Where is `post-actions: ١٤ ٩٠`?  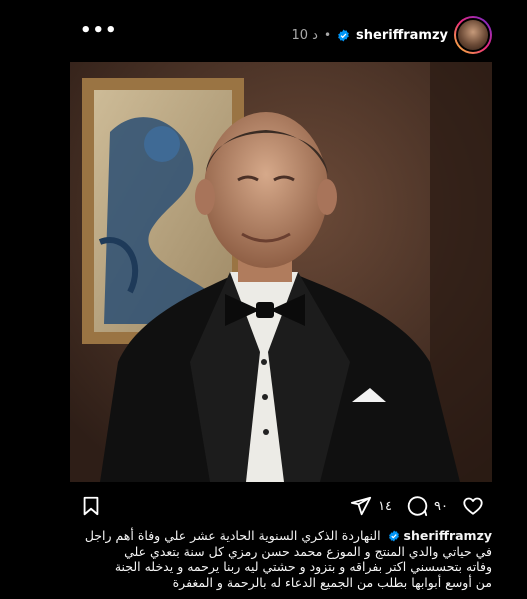 post-actions: ١٤ ٩٠ is located at coordinates (281, 506).